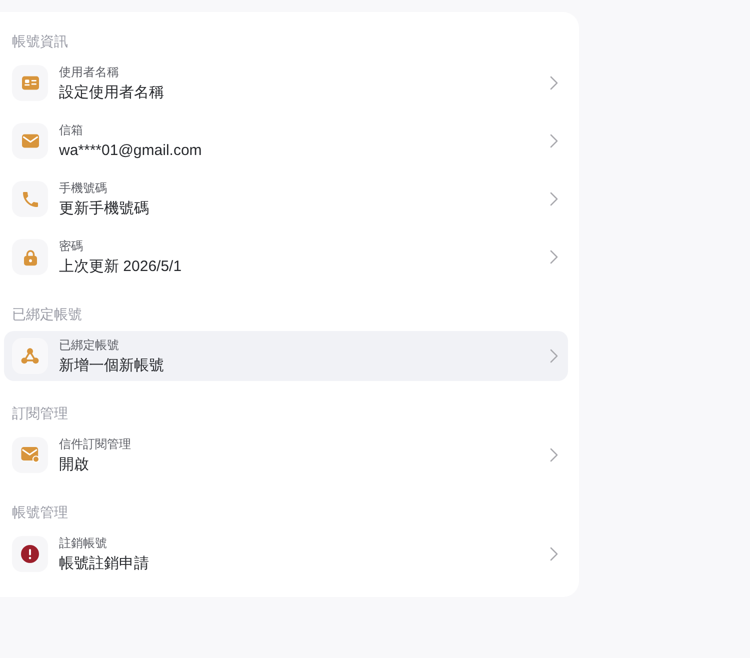  What do you see at coordinates (286, 257) in the screenshot?
I see `settings-row: 密碼 上次更新 2026/5/1` at bounding box center [286, 257].